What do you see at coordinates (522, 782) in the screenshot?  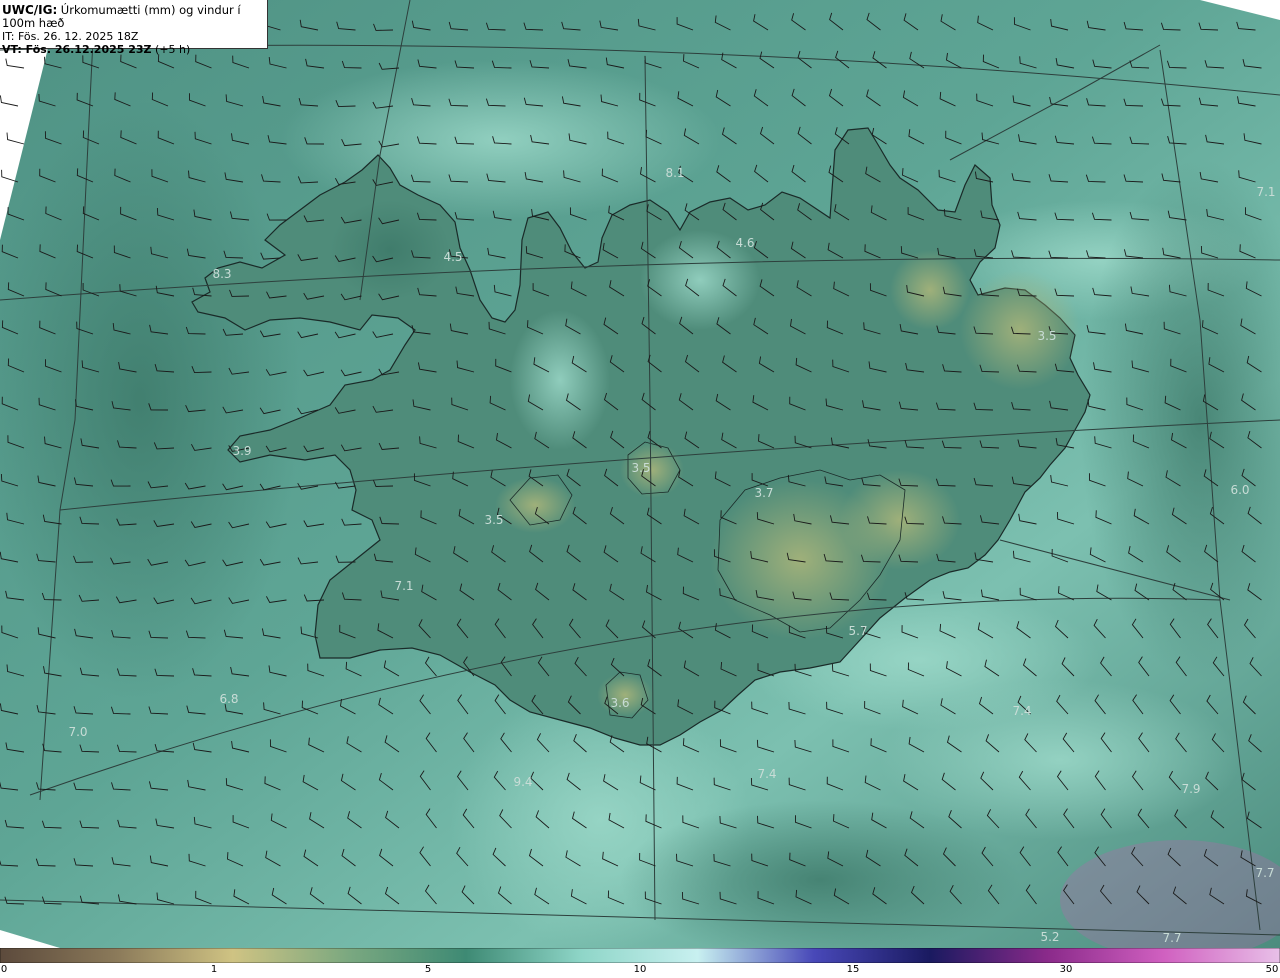 I see `value-label: 9.4` at bounding box center [522, 782].